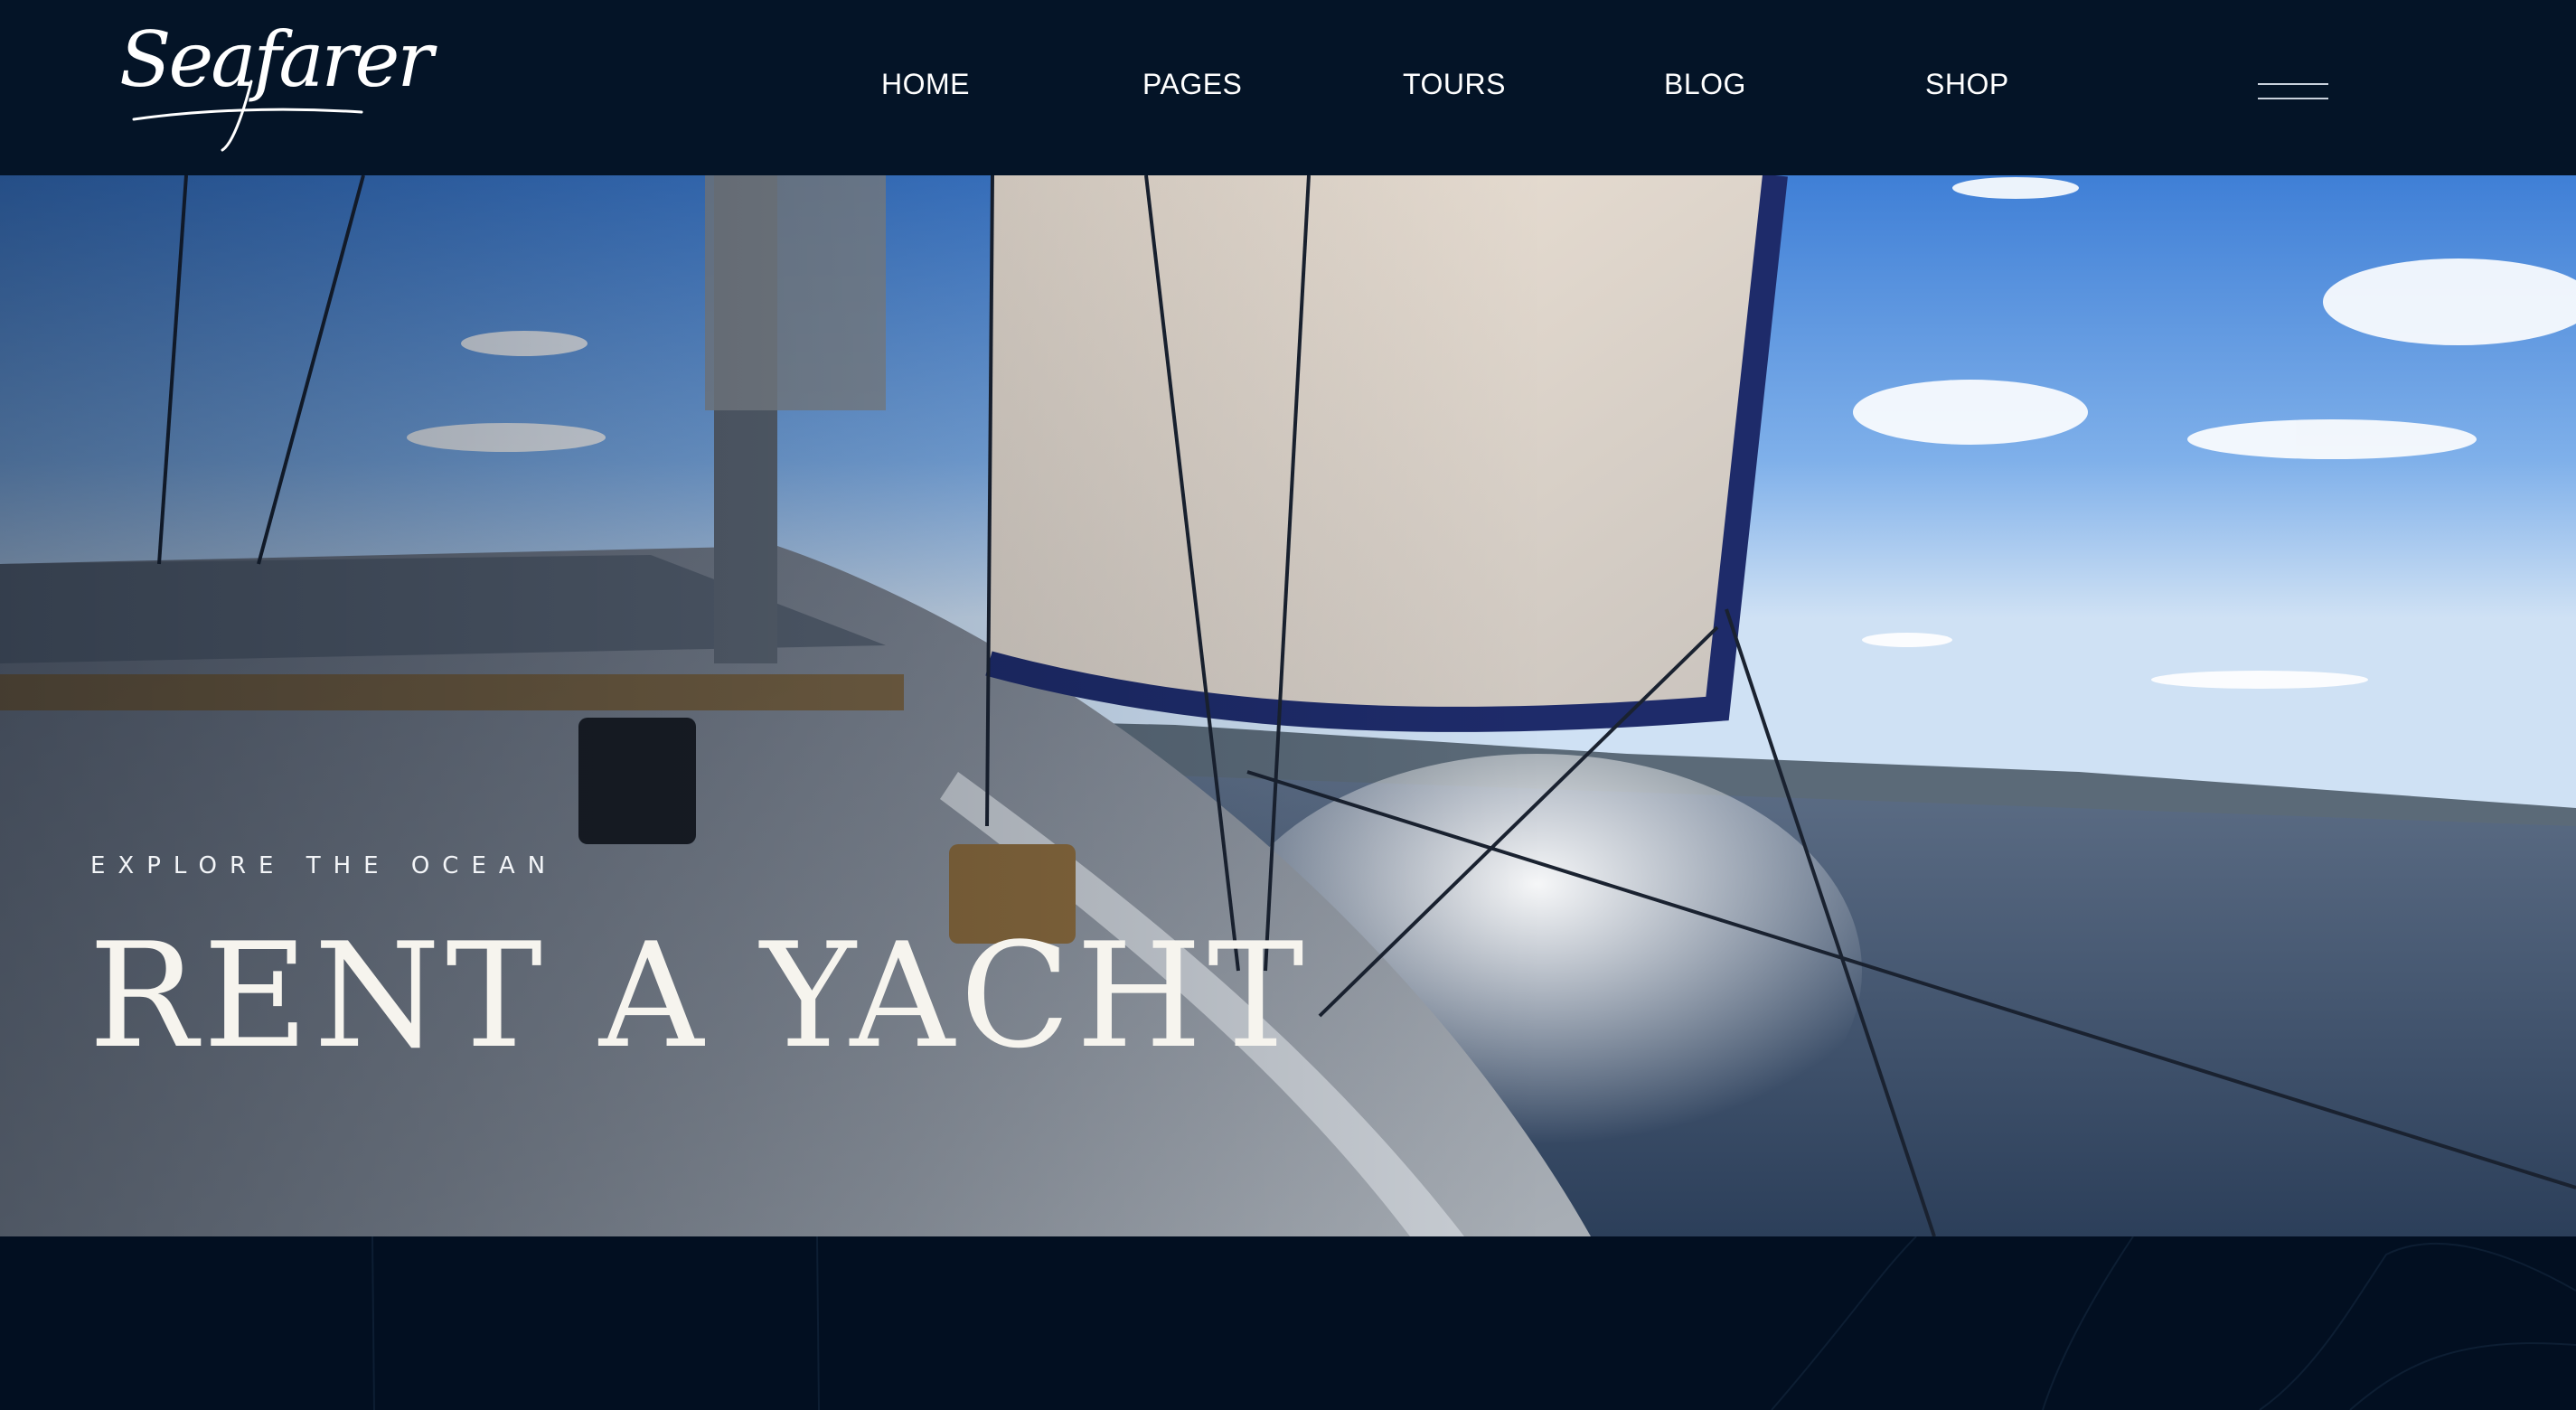 The height and width of the screenshot is (1410, 2576). What do you see at coordinates (1455, 84) in the screenshot?
I see `nav-tours: TOURS` at bounding box center [1455, 84].